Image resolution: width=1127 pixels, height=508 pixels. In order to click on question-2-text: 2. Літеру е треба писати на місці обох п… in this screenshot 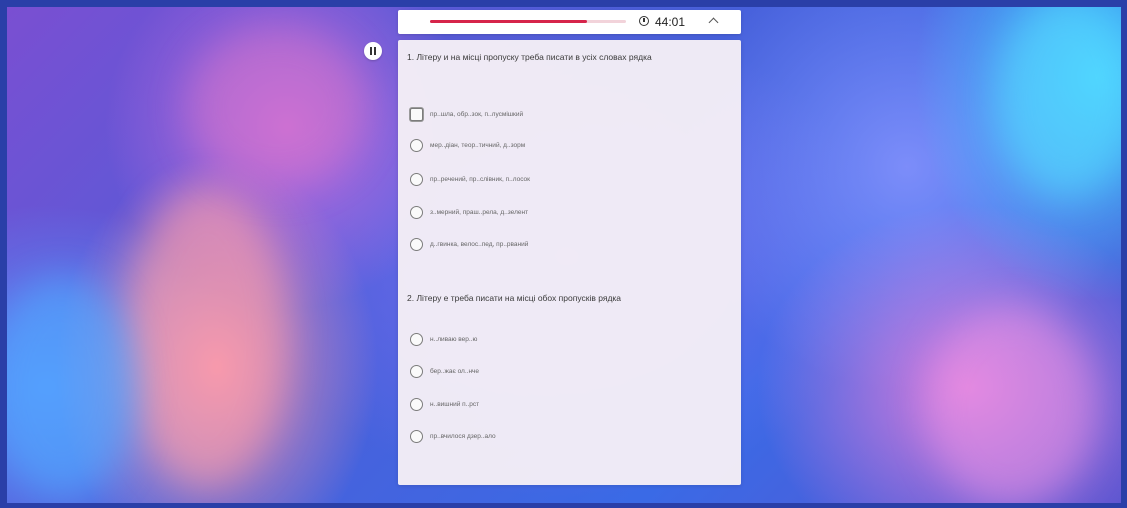, I will do `click(514, 298)`.